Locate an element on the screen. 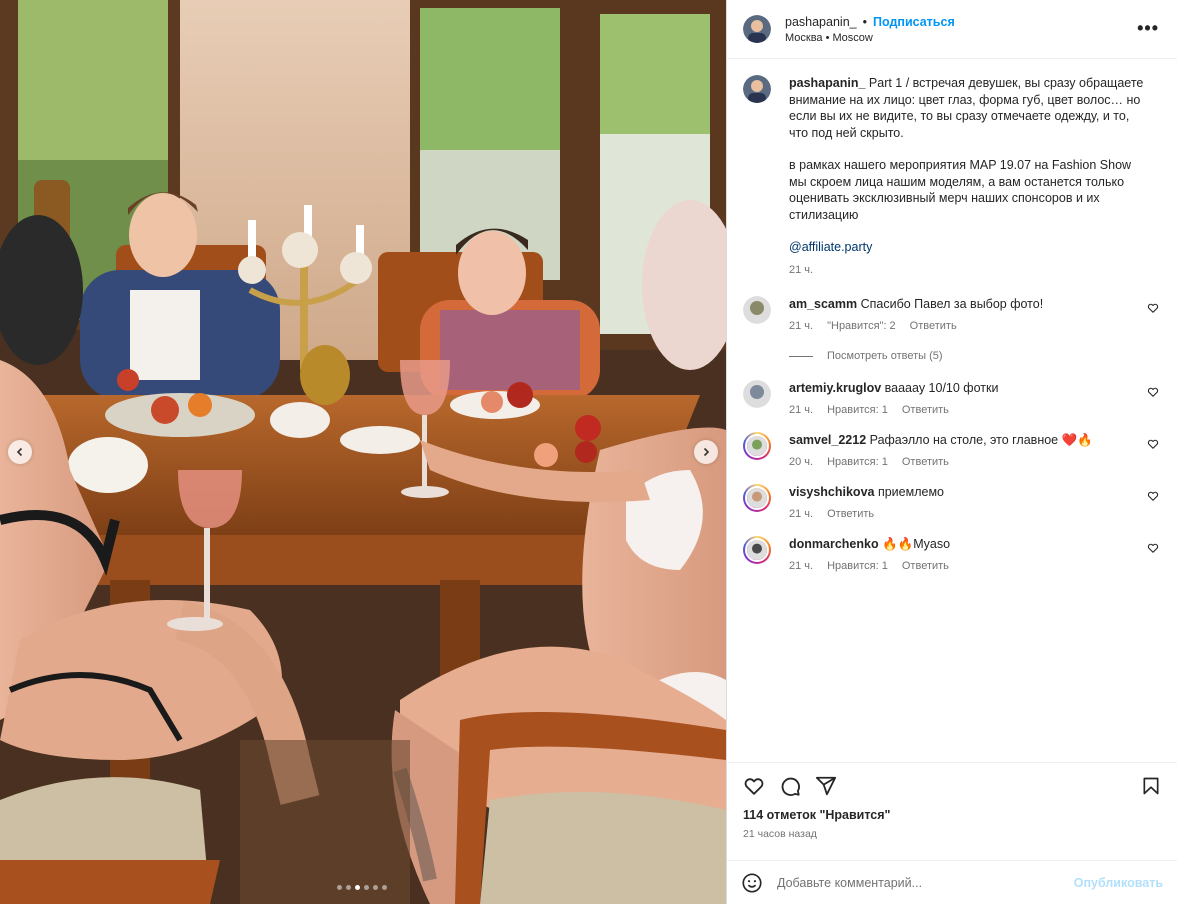  chevron-right-icon is located at coordinates (706, 452).